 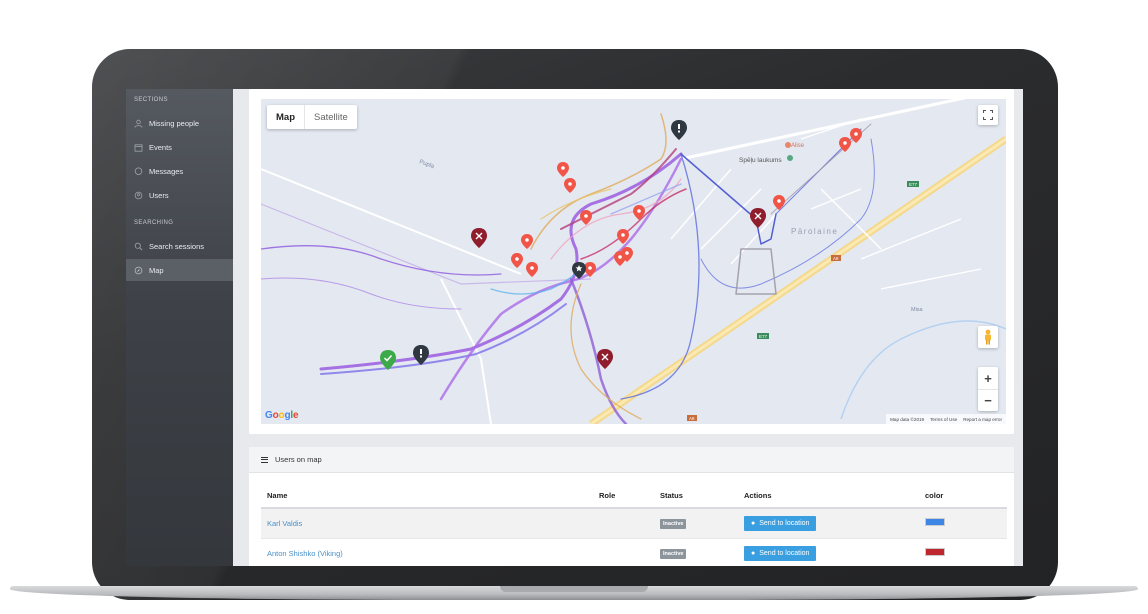 I want to click on table-row: Karl Valdis Inactive ● Send to location, so click(x=634, y=523).